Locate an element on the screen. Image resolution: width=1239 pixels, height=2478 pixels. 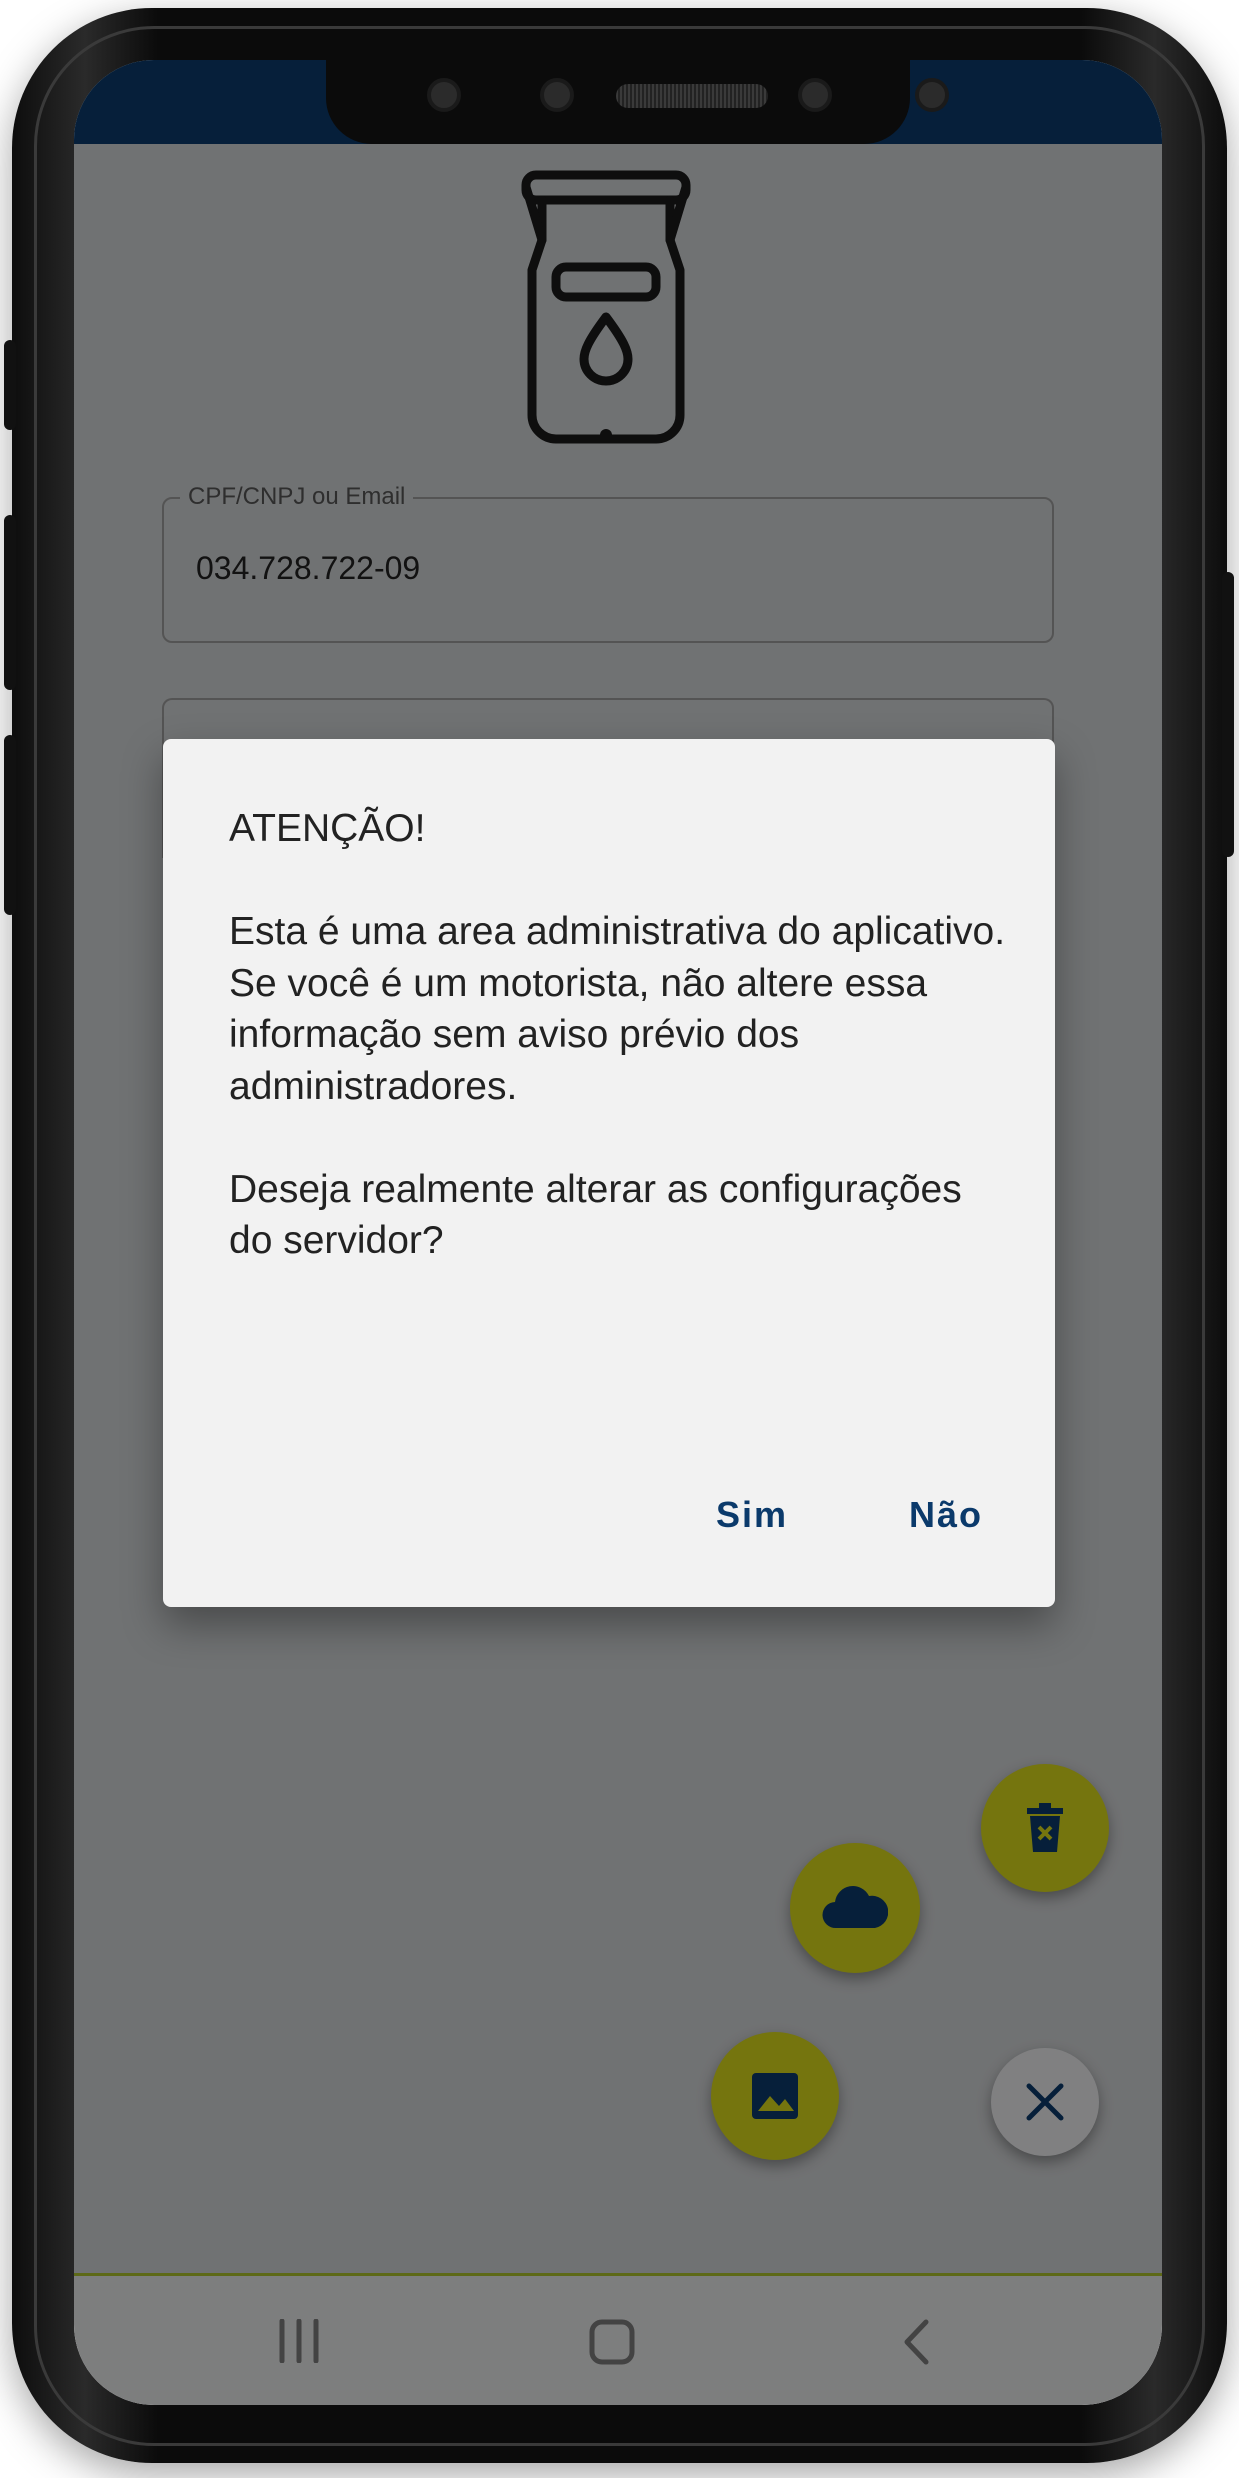
phone-power-button is located at coordinates (1228, 714).